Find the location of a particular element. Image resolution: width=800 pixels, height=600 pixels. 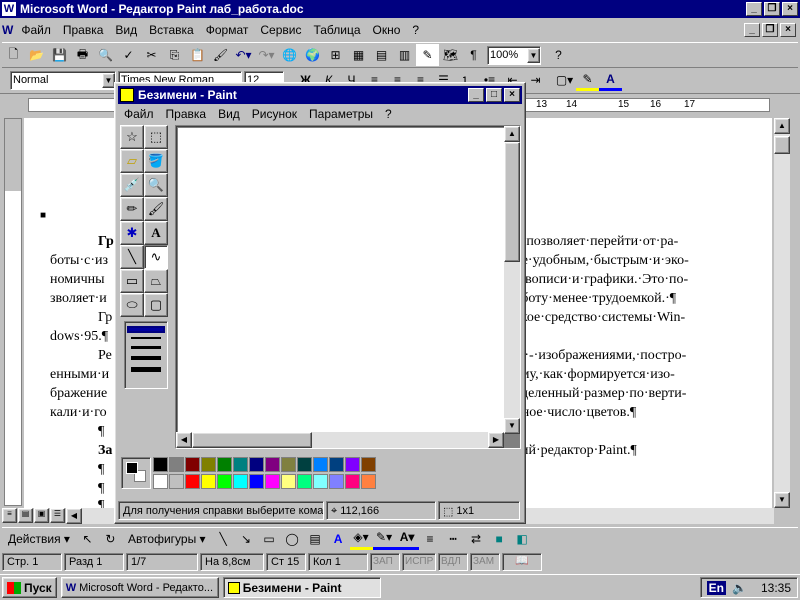

status-trk: ИСПР is located at coordinates (419, 562).